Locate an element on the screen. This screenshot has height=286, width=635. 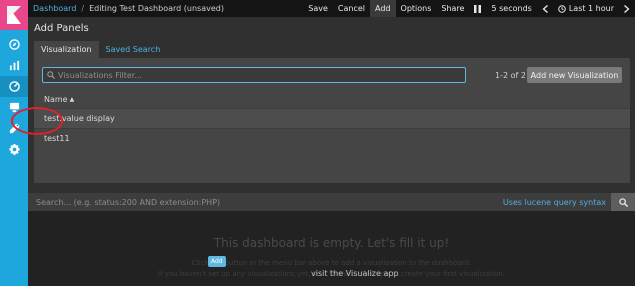
query-bar: Uses lucene query syntax is located at coordinates (331, 202).